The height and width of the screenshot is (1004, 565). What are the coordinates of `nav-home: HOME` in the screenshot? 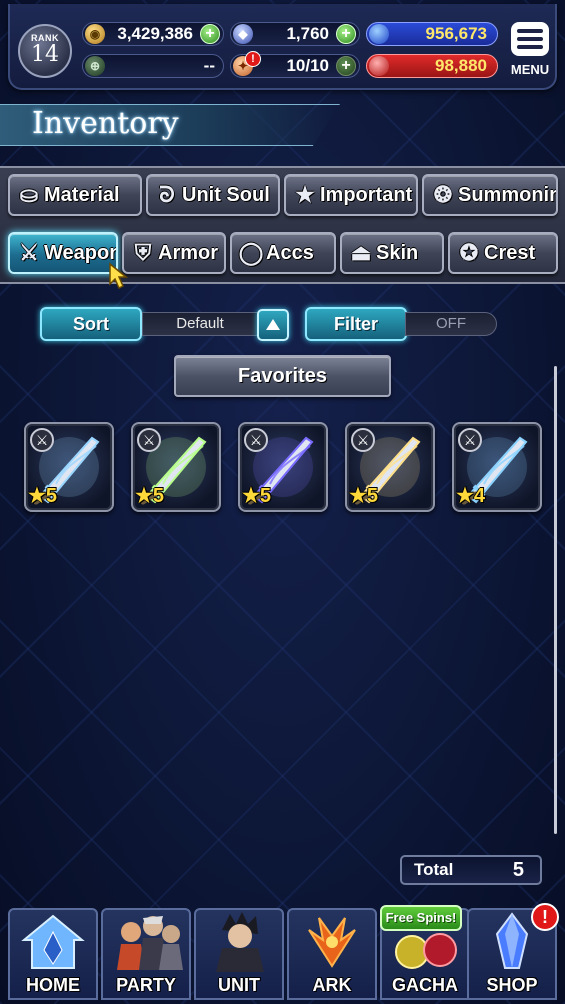 It's located at (53, 954).